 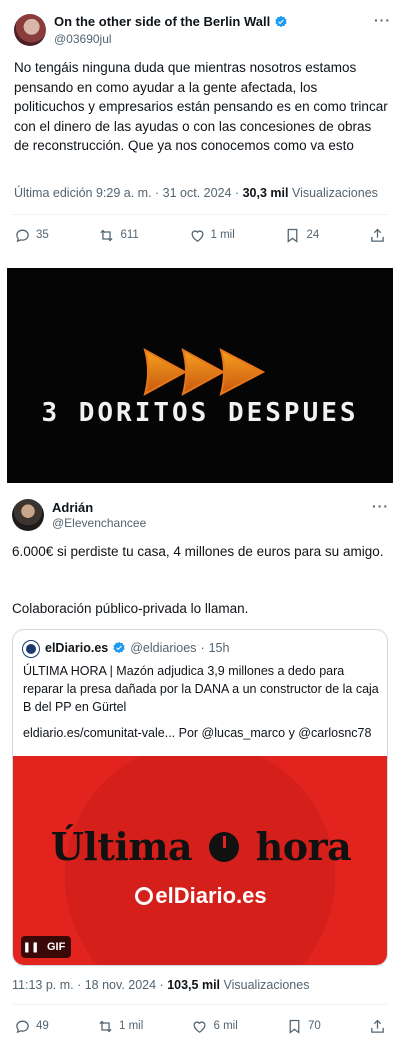 What do you see at coordinates (31, 947) in the screenshot?
I see `pause-icon: ❚❚` at bounding box center [31, 947].